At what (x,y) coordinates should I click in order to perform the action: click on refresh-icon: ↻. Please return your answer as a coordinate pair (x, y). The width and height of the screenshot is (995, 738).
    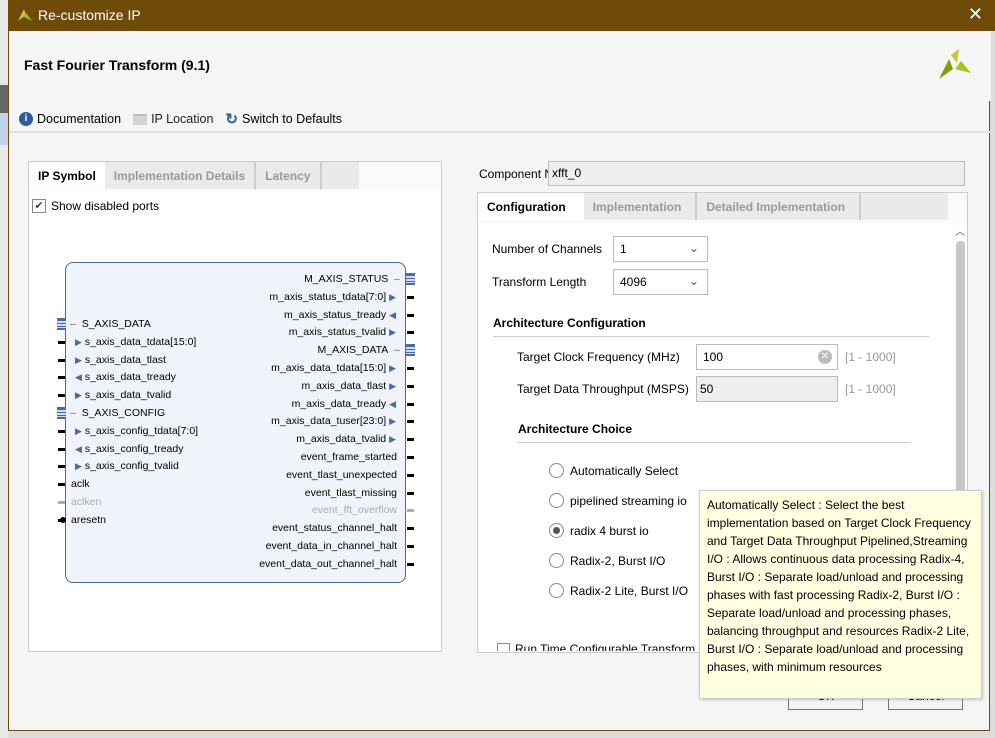
    Looking at the image, I should click on (231, 119).